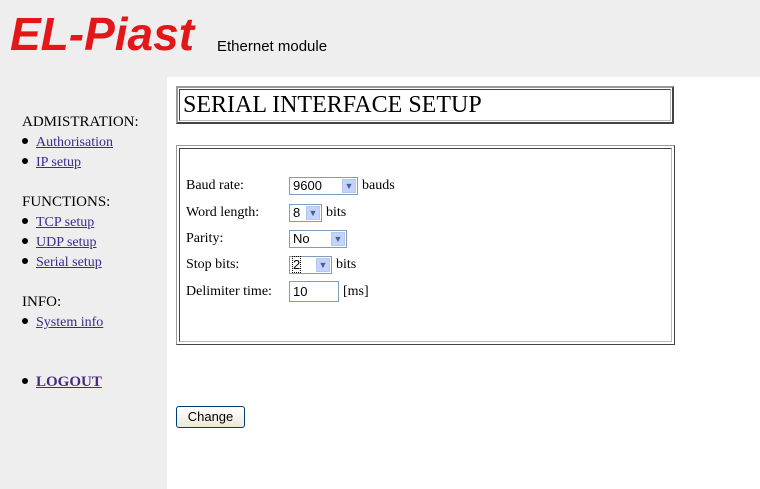  I want to click on sidebar-item-udp-setup: UDP setup, so click(59, 243).